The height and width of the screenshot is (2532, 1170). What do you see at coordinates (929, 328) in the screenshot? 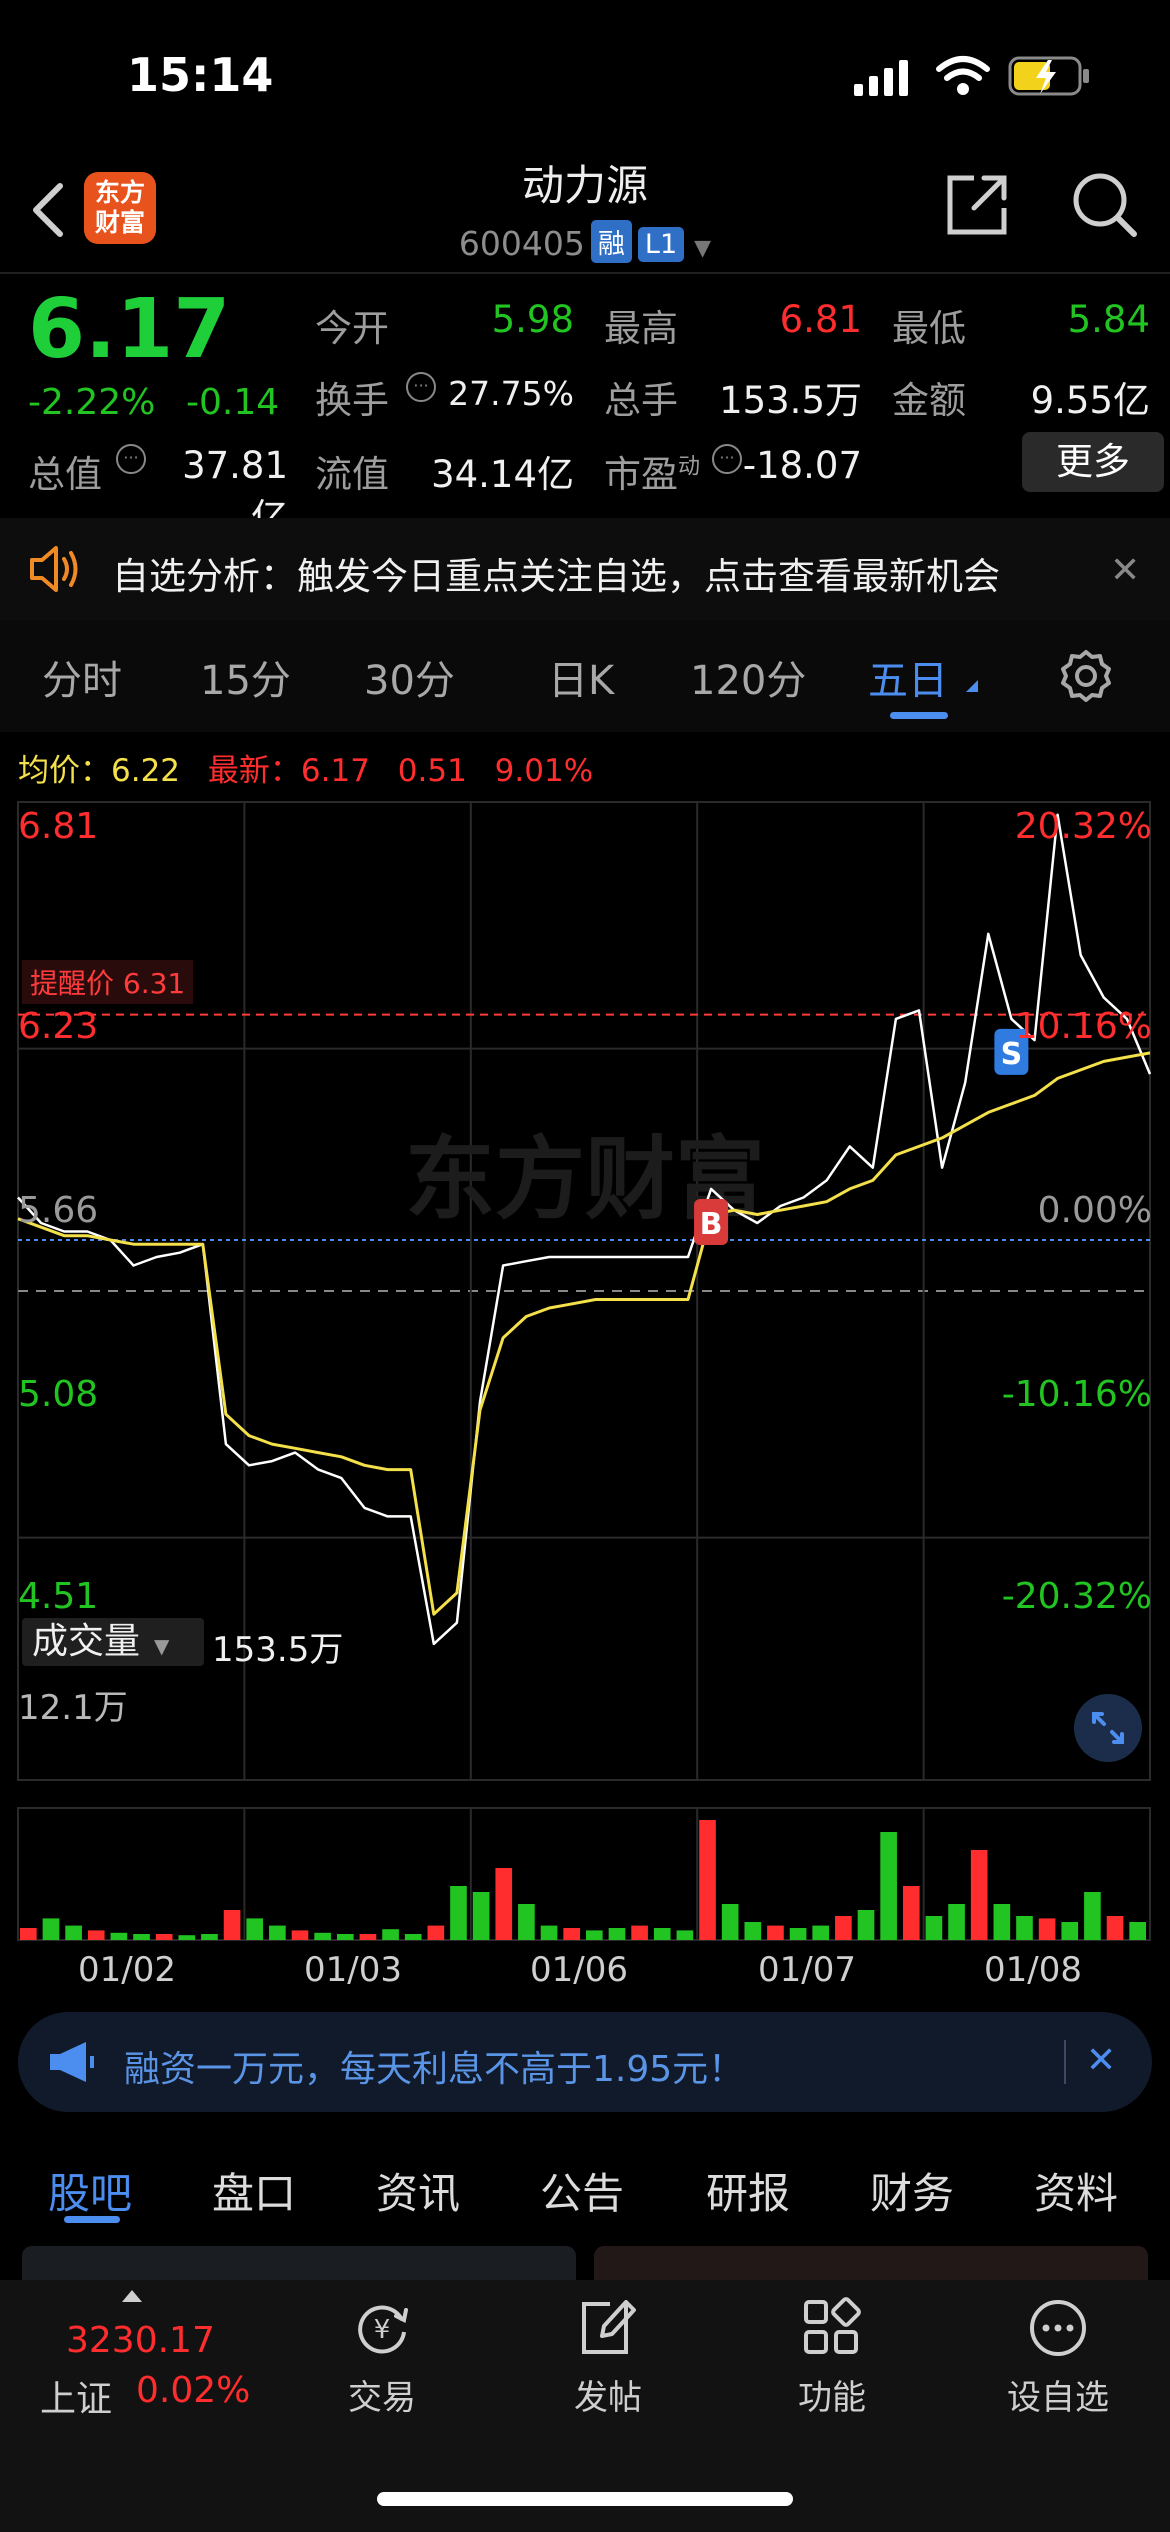
I see `low-label: 最低` at bounding box center [929, 328].